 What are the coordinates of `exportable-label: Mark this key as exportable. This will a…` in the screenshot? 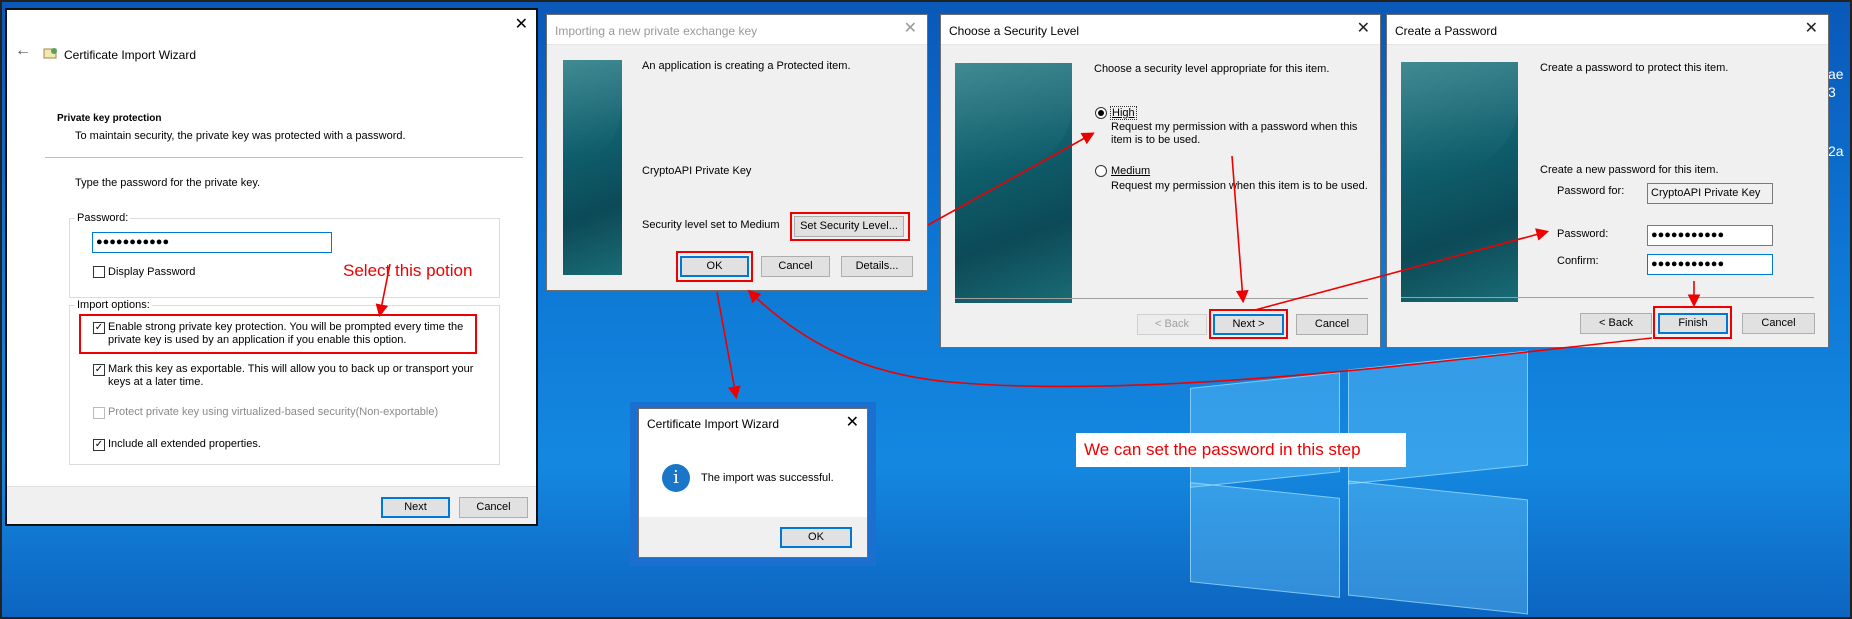 It's located at (291, 375).